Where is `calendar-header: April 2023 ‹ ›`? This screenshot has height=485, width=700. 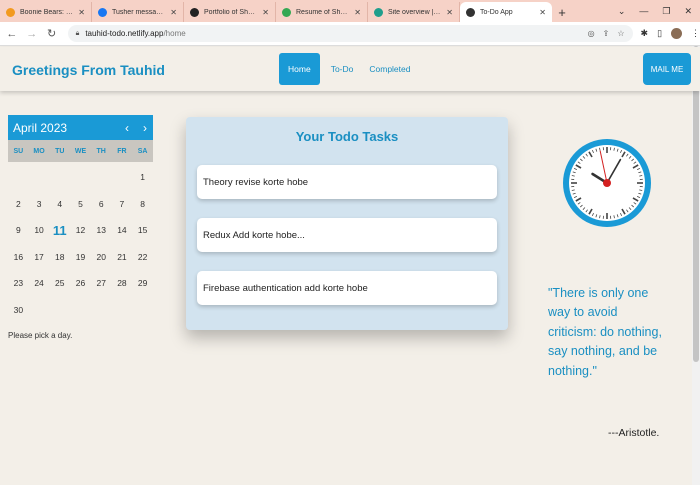
calendar-header: April 2023 ‹ › is located at coordinates (80, 127).